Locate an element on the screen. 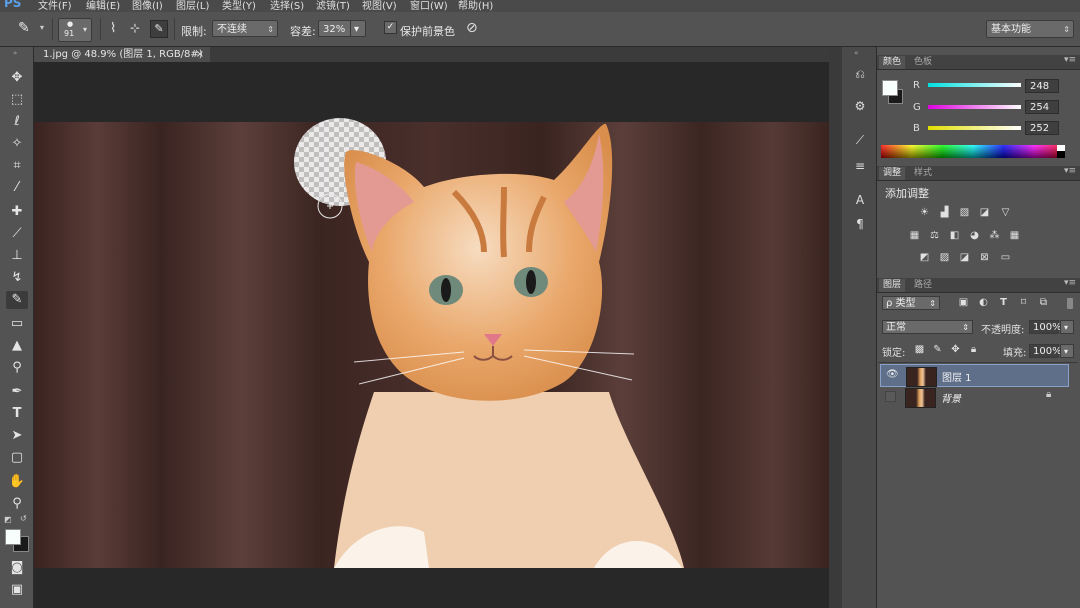 This screenshot has height=608, width=1080. shape-tool-icon: ▢ is located at coordinates (17, 458).